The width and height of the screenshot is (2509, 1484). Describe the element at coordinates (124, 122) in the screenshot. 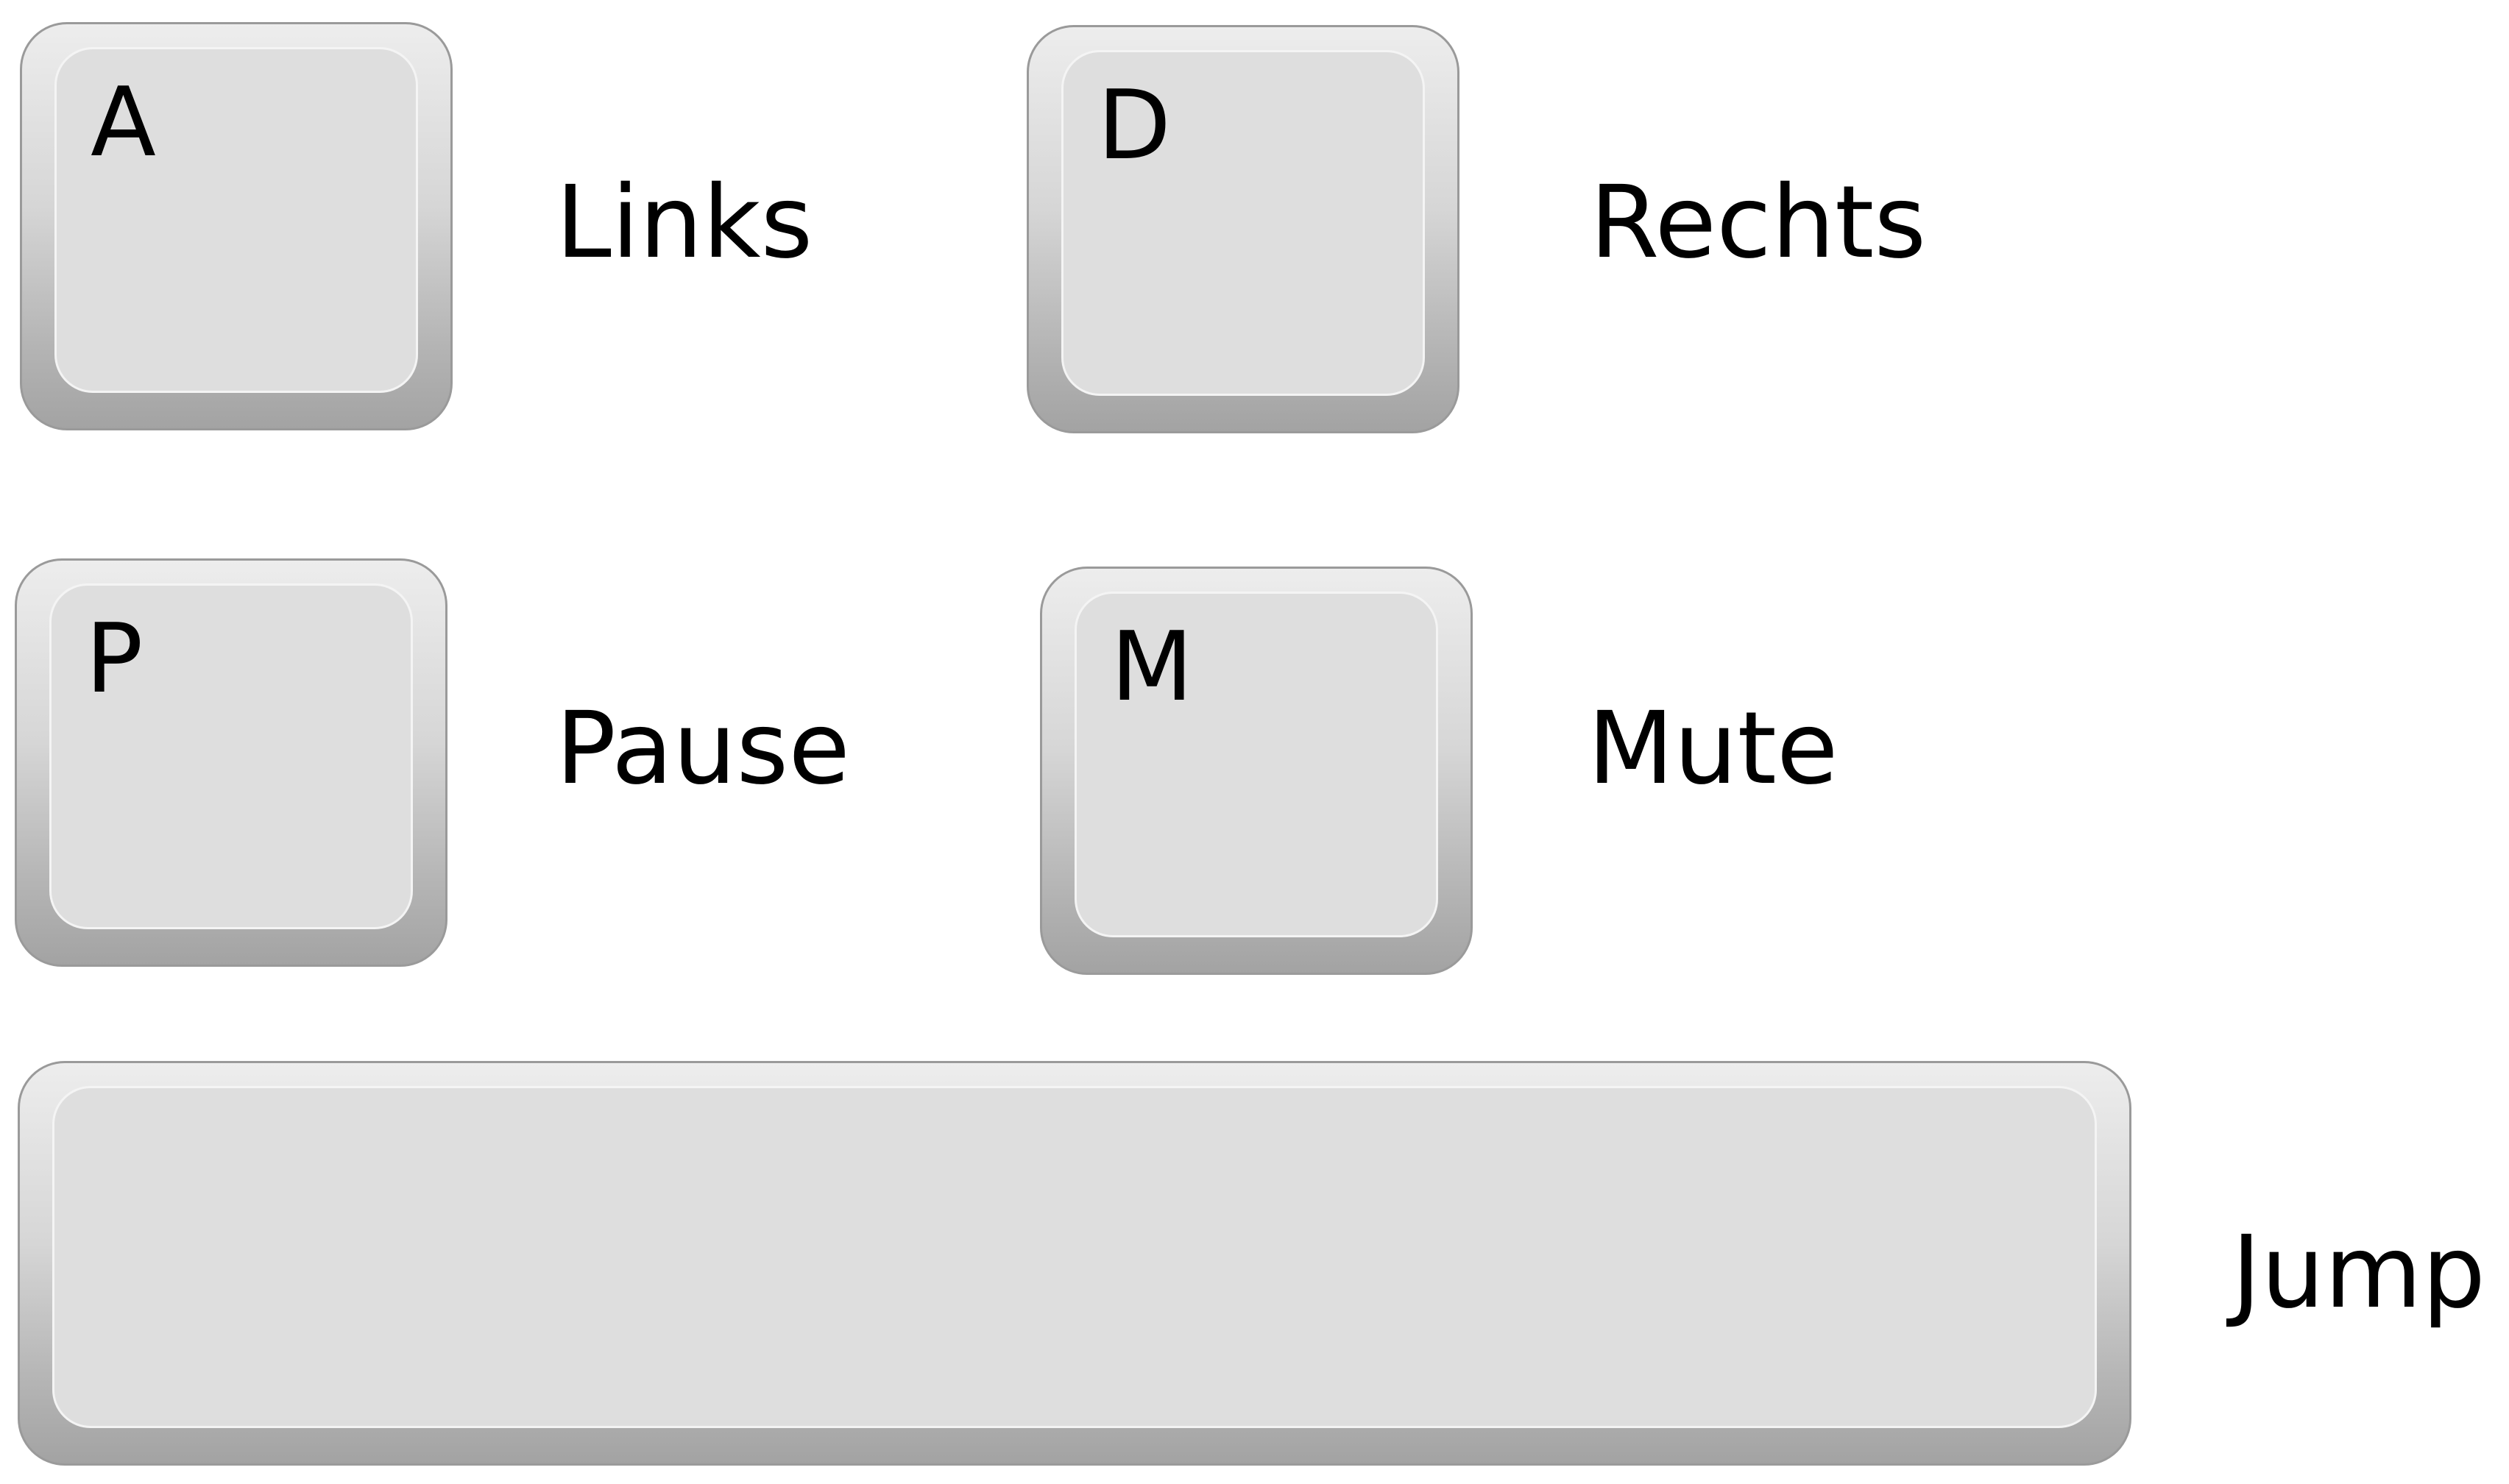

I see `key-a-letter: A` at that location.